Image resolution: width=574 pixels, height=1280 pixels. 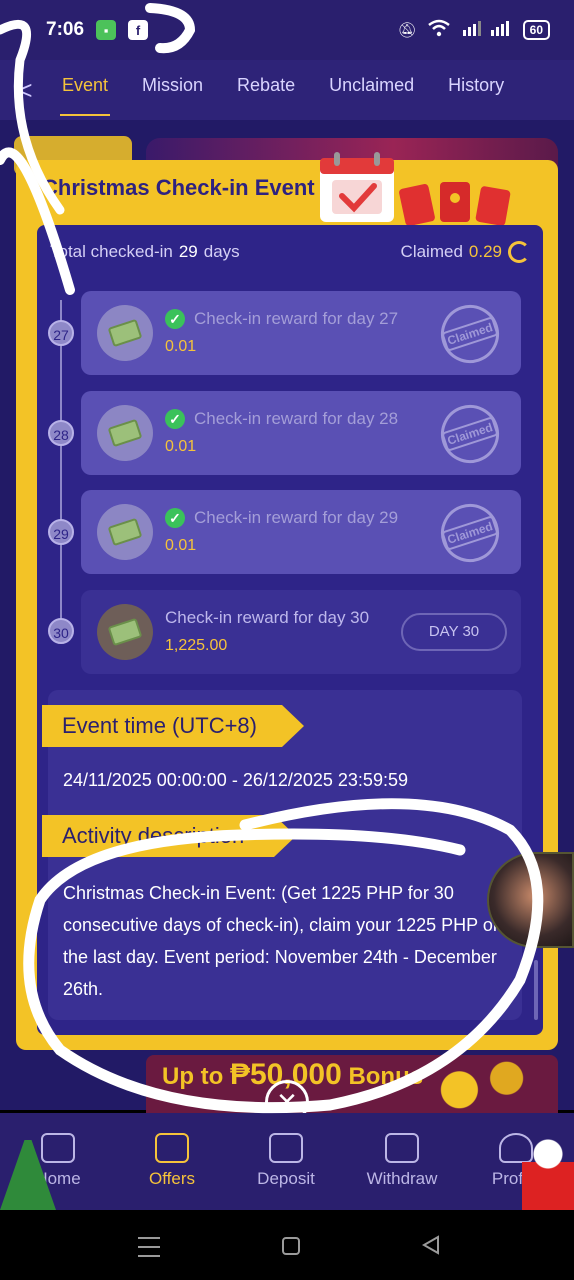 I want to click on nav-offers: Offers, so click(x=172, y=1161).